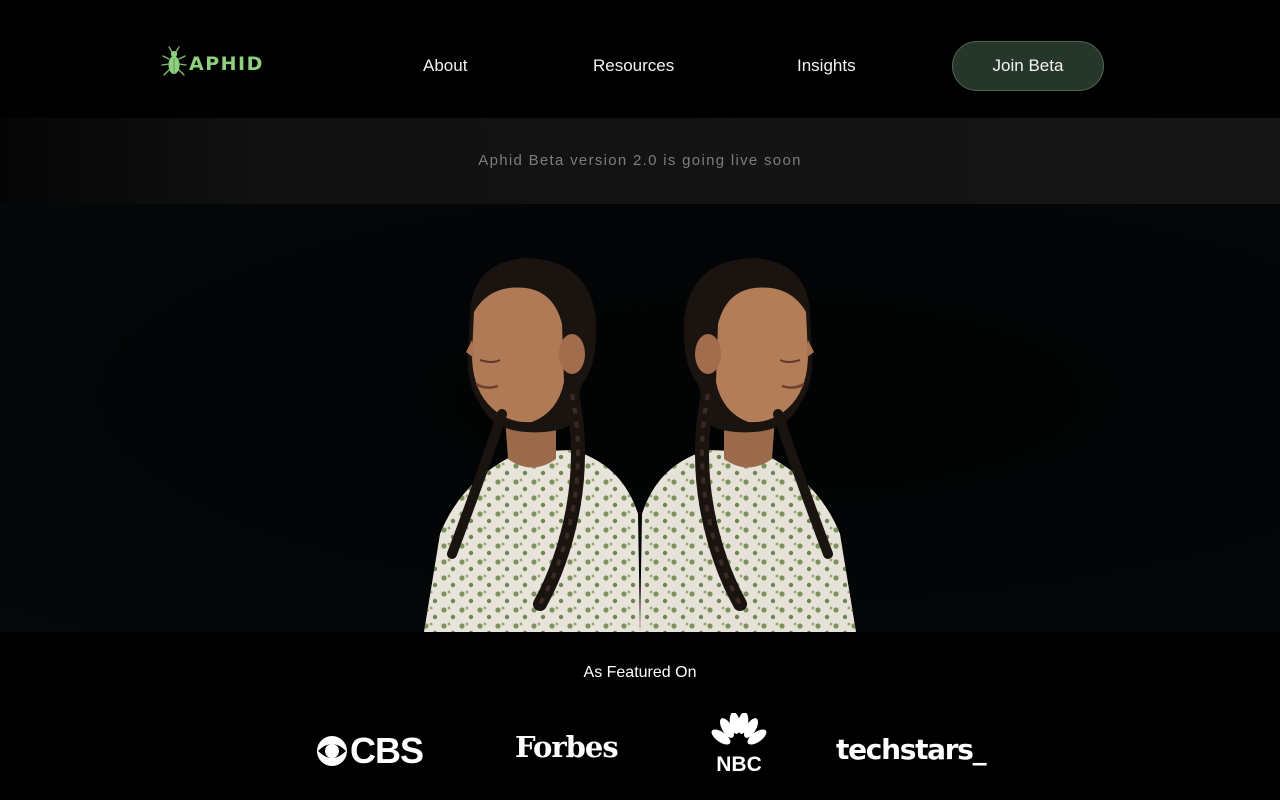 The height and width of the screenshot is (800, 1280). Describe the element at coordinates (739, 763) in the screenshot. I see `nbc-logo-text: NBC` at that location.